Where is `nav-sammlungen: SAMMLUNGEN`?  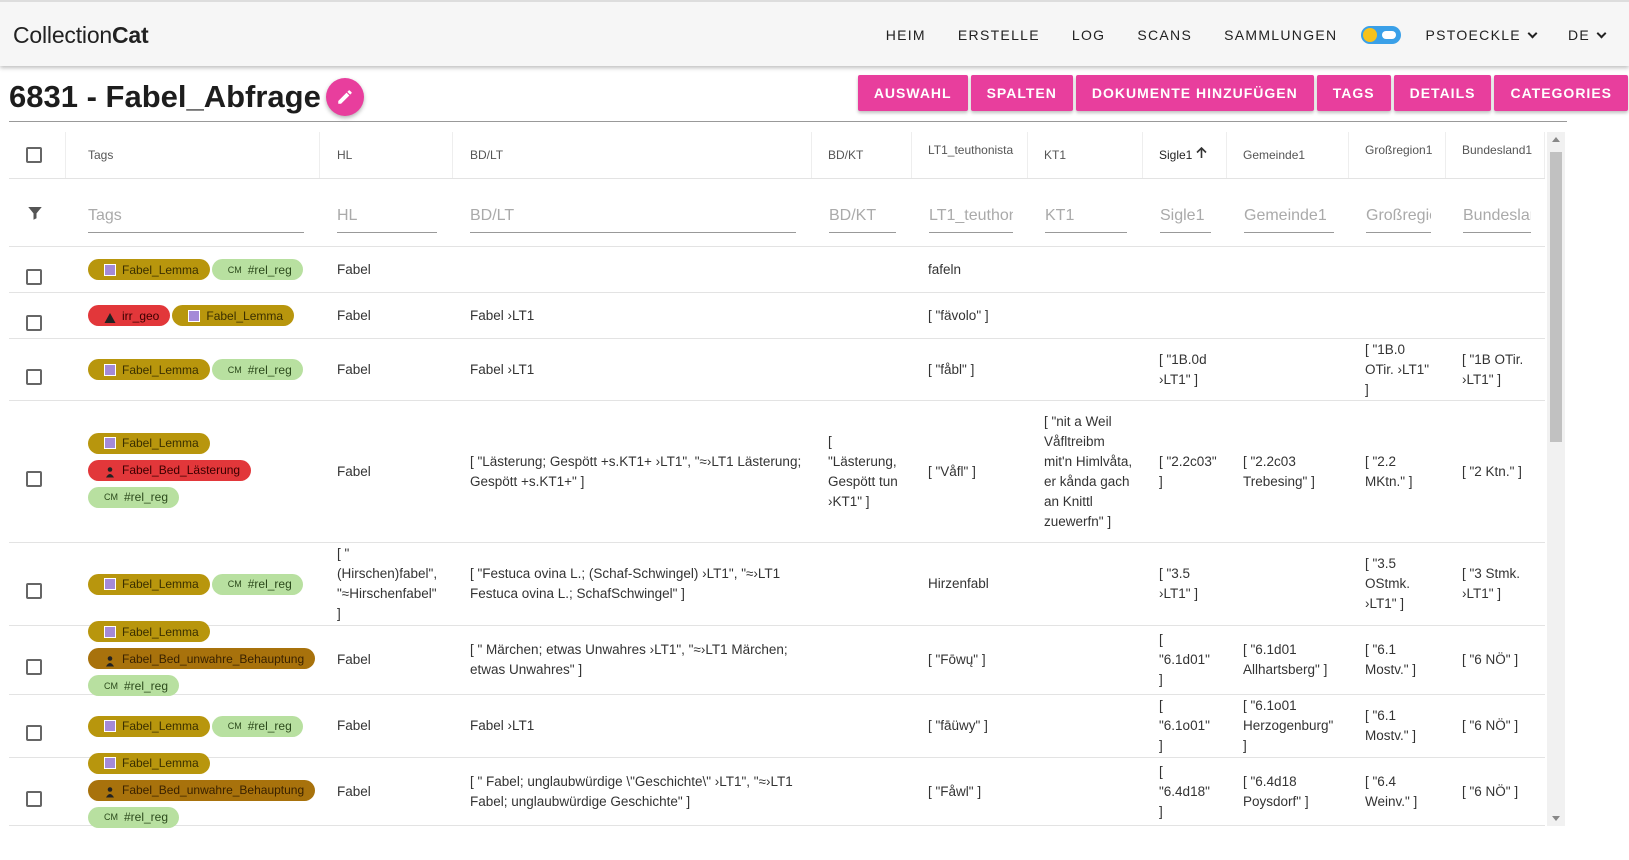 nav-sammlungen: SAMMLUNGEN is located at coordinates (1280, 35).